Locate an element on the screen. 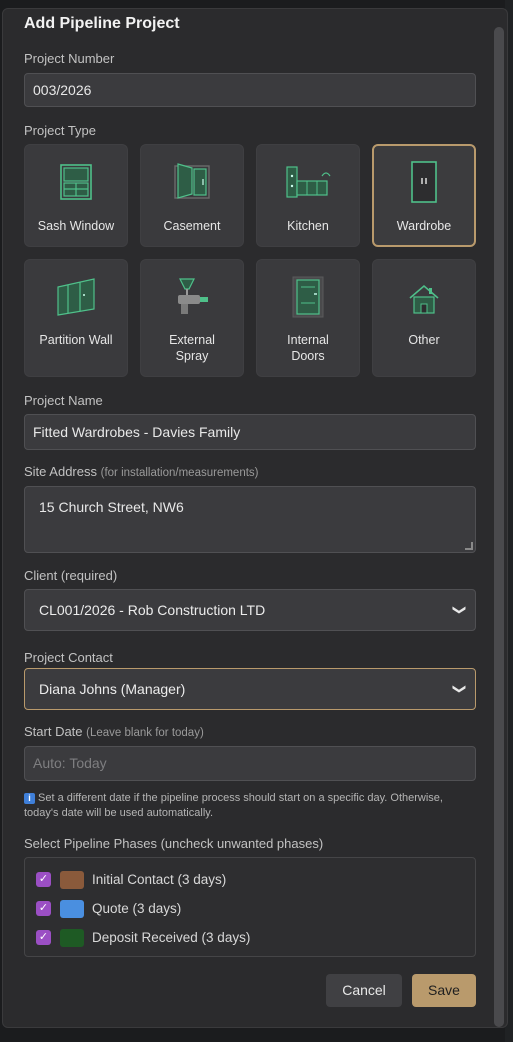 This screenshot has width=513, height=1042. modal-scrollbar is located at coordinates (499, 527).